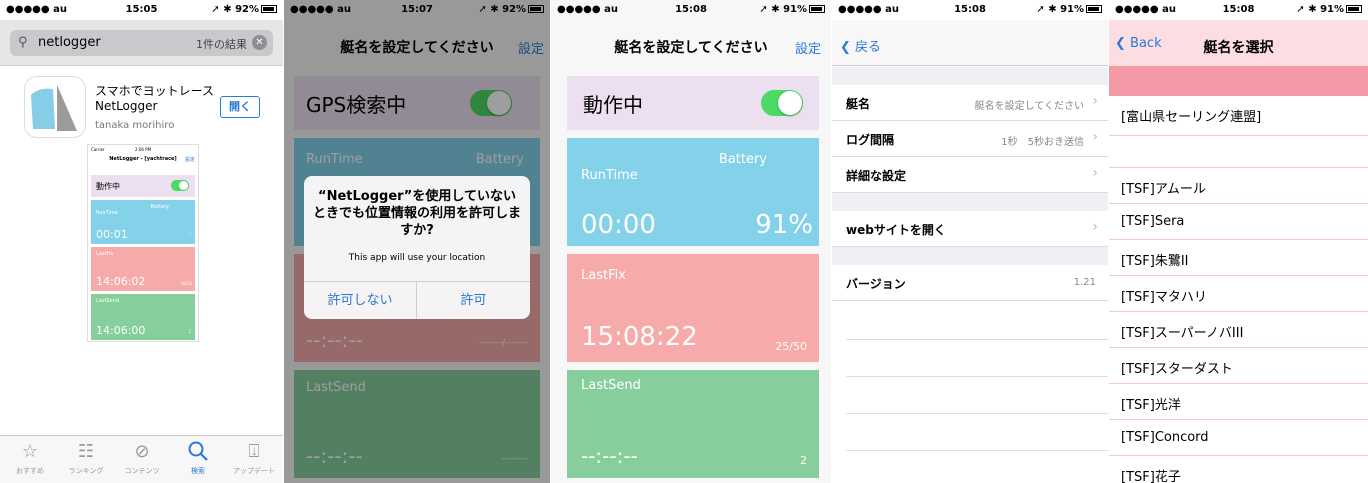  What do you see at coordinates (870, 140) in the screenshot?
I see `row-label: ログ間隔` at bounding box center [870, 140].